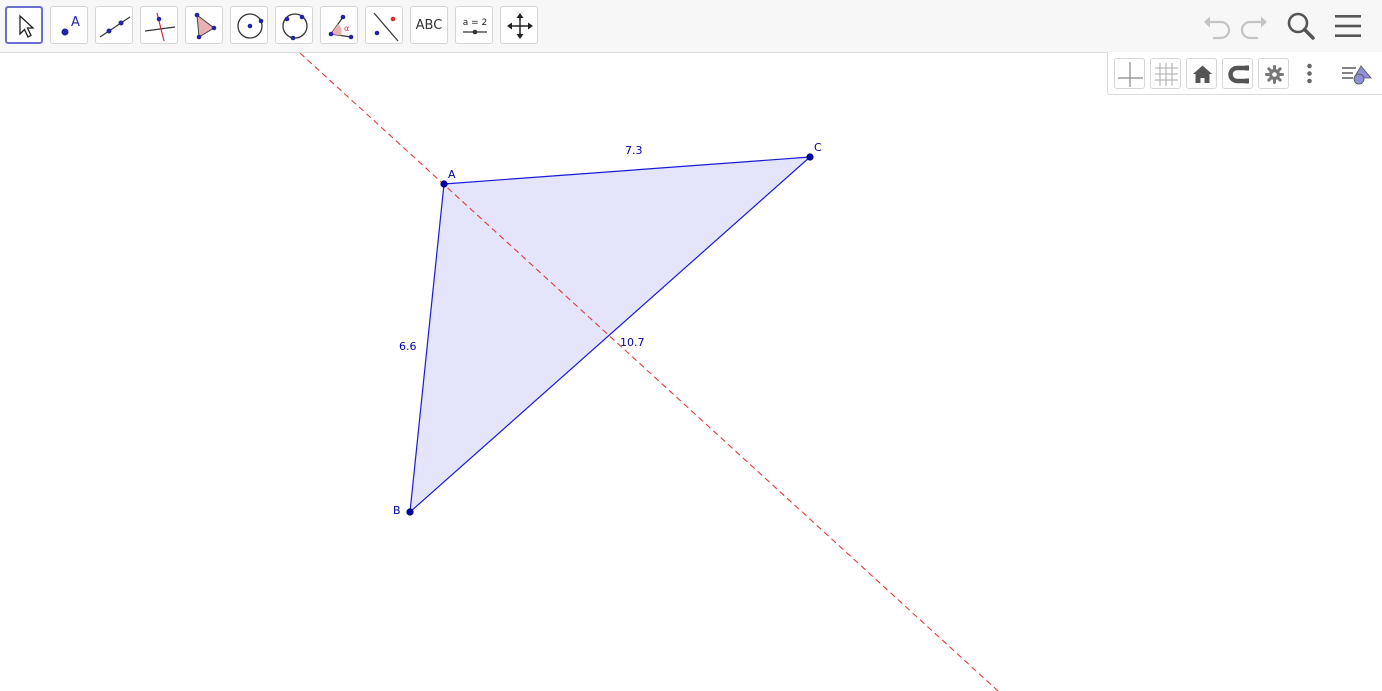 Image resolution: width=1382 pixels, height=691 pixels. I want to click on cursor-arrow-icon, so click(27, 26).